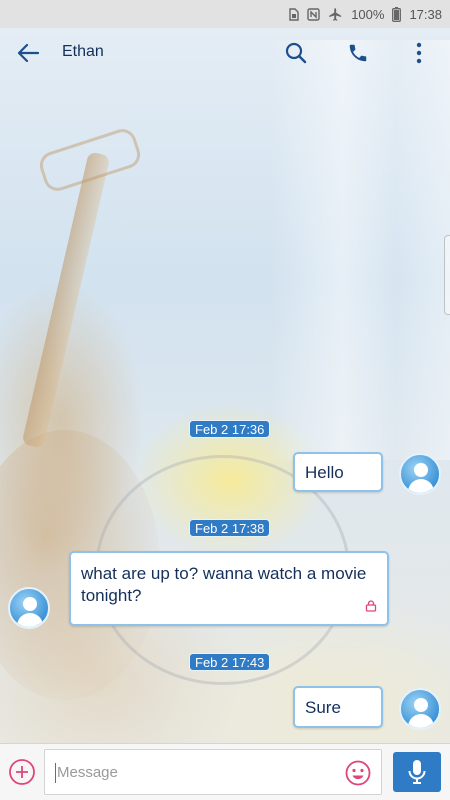  I want to click on call-button, so click(358, 53).